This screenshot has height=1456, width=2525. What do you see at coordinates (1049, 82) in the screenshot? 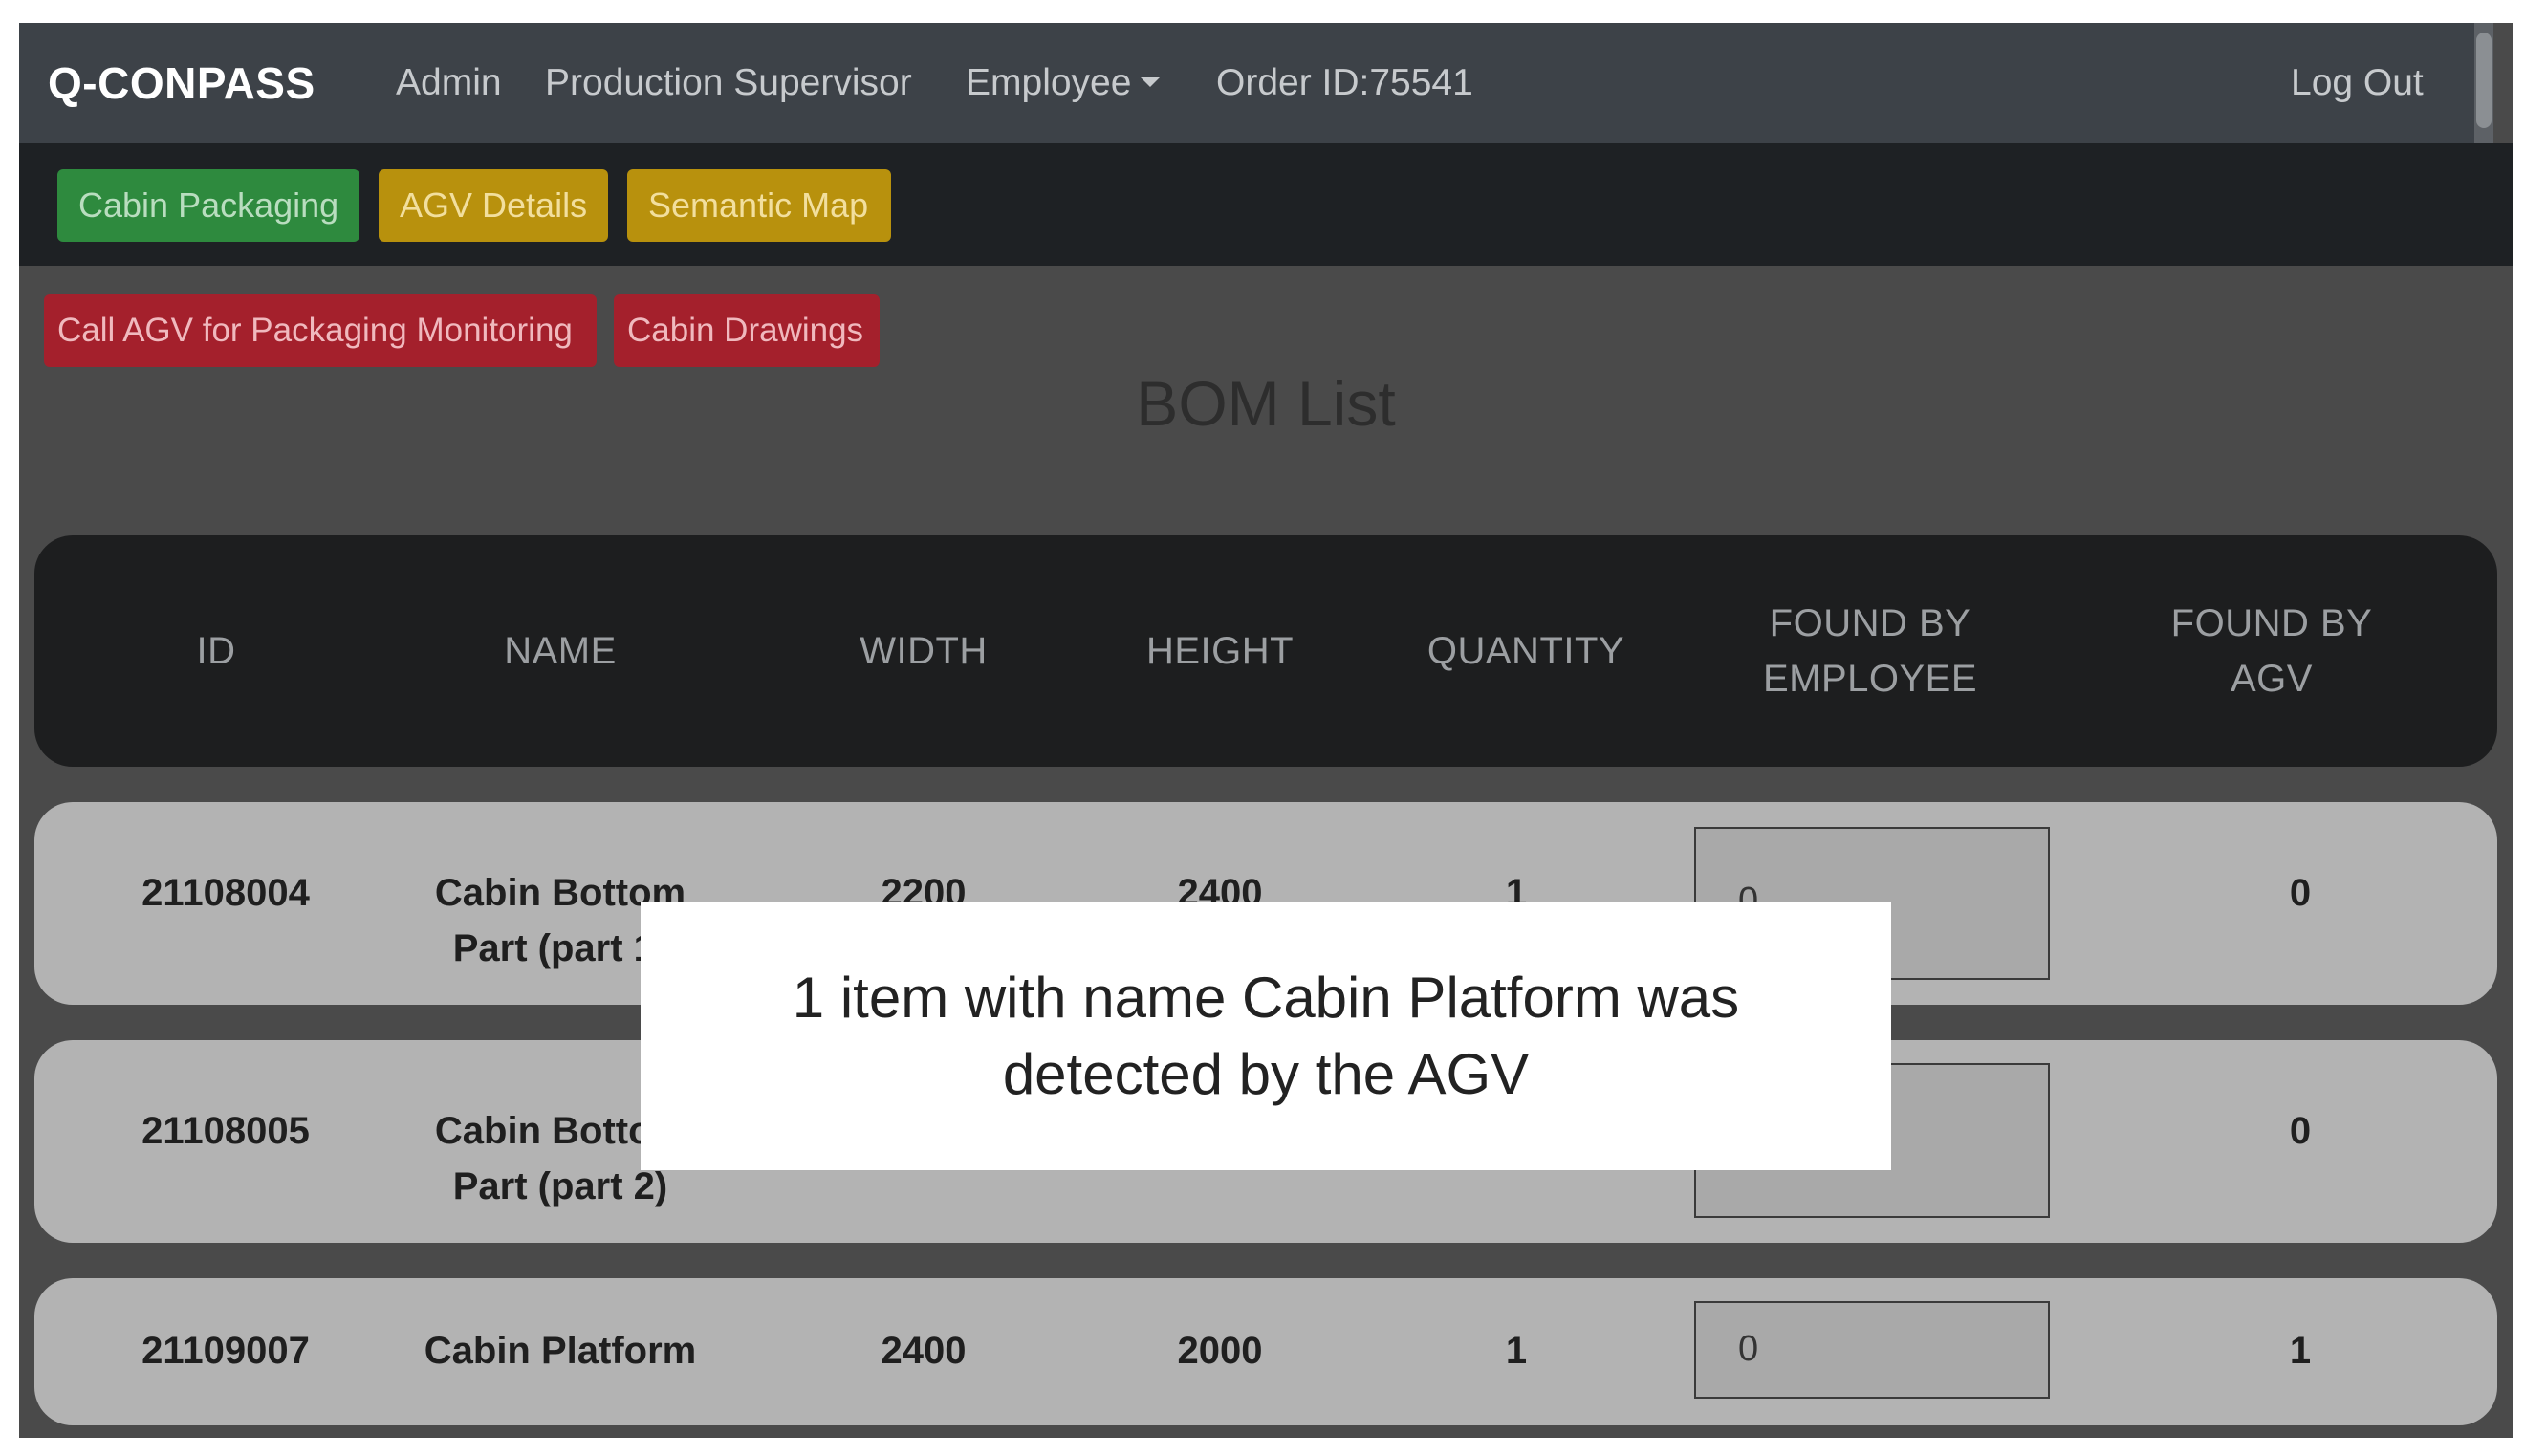
I see `nav-employee-label: Employee` at bounding box center [1049, 82].